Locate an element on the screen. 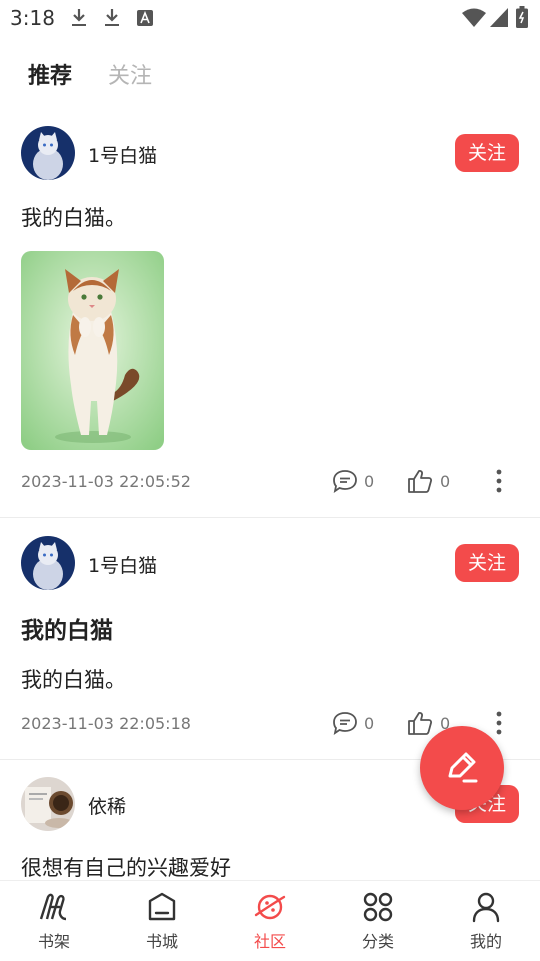 This screenshot has height=961, width=540. signal-icon is located at coordinates (499, 17).